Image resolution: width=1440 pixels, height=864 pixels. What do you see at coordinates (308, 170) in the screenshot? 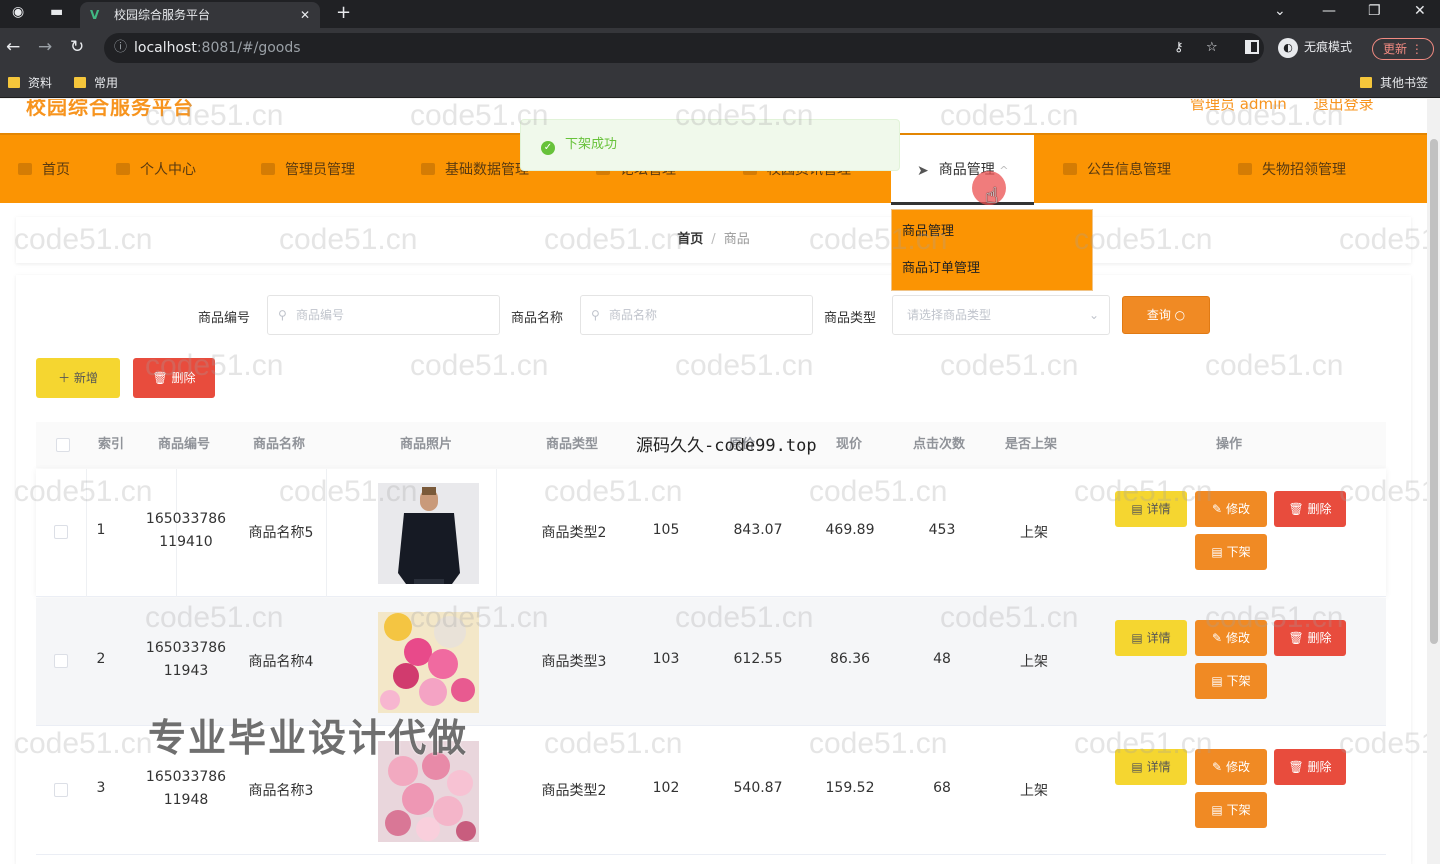
I see `menu-admin: 管理员管理` at bounding box center [308, 170].